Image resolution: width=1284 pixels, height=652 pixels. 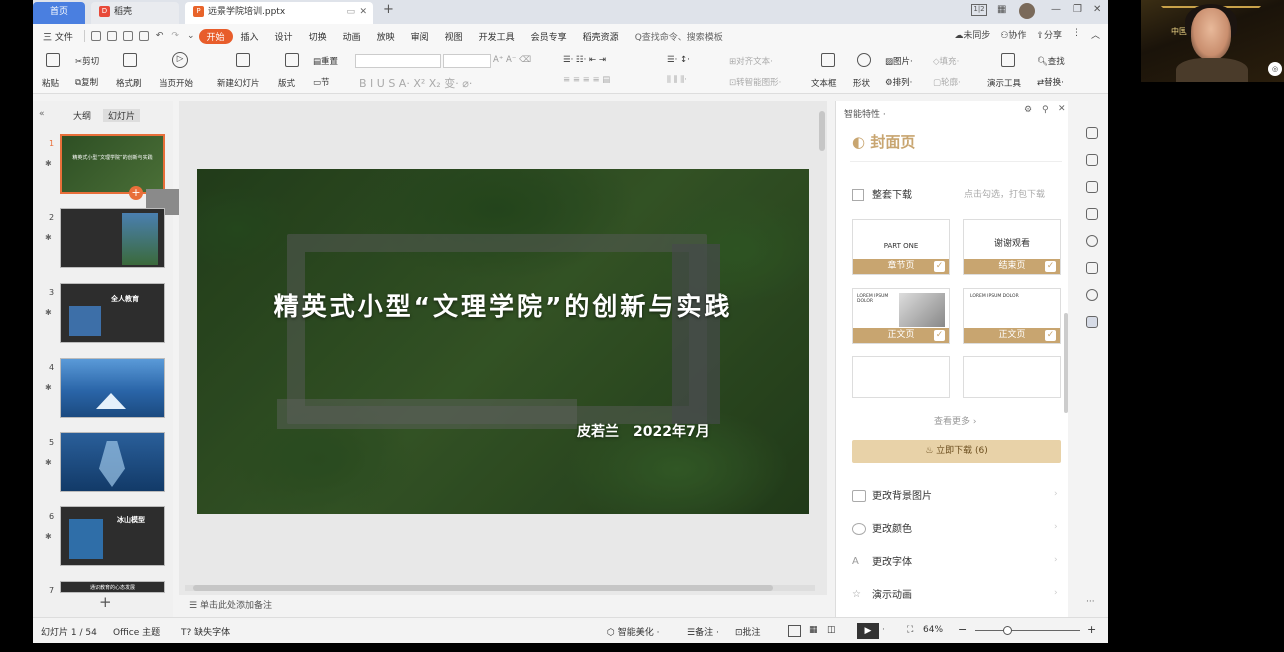 I want to click on new-tab-icon: +, so click(x=388, y=9).